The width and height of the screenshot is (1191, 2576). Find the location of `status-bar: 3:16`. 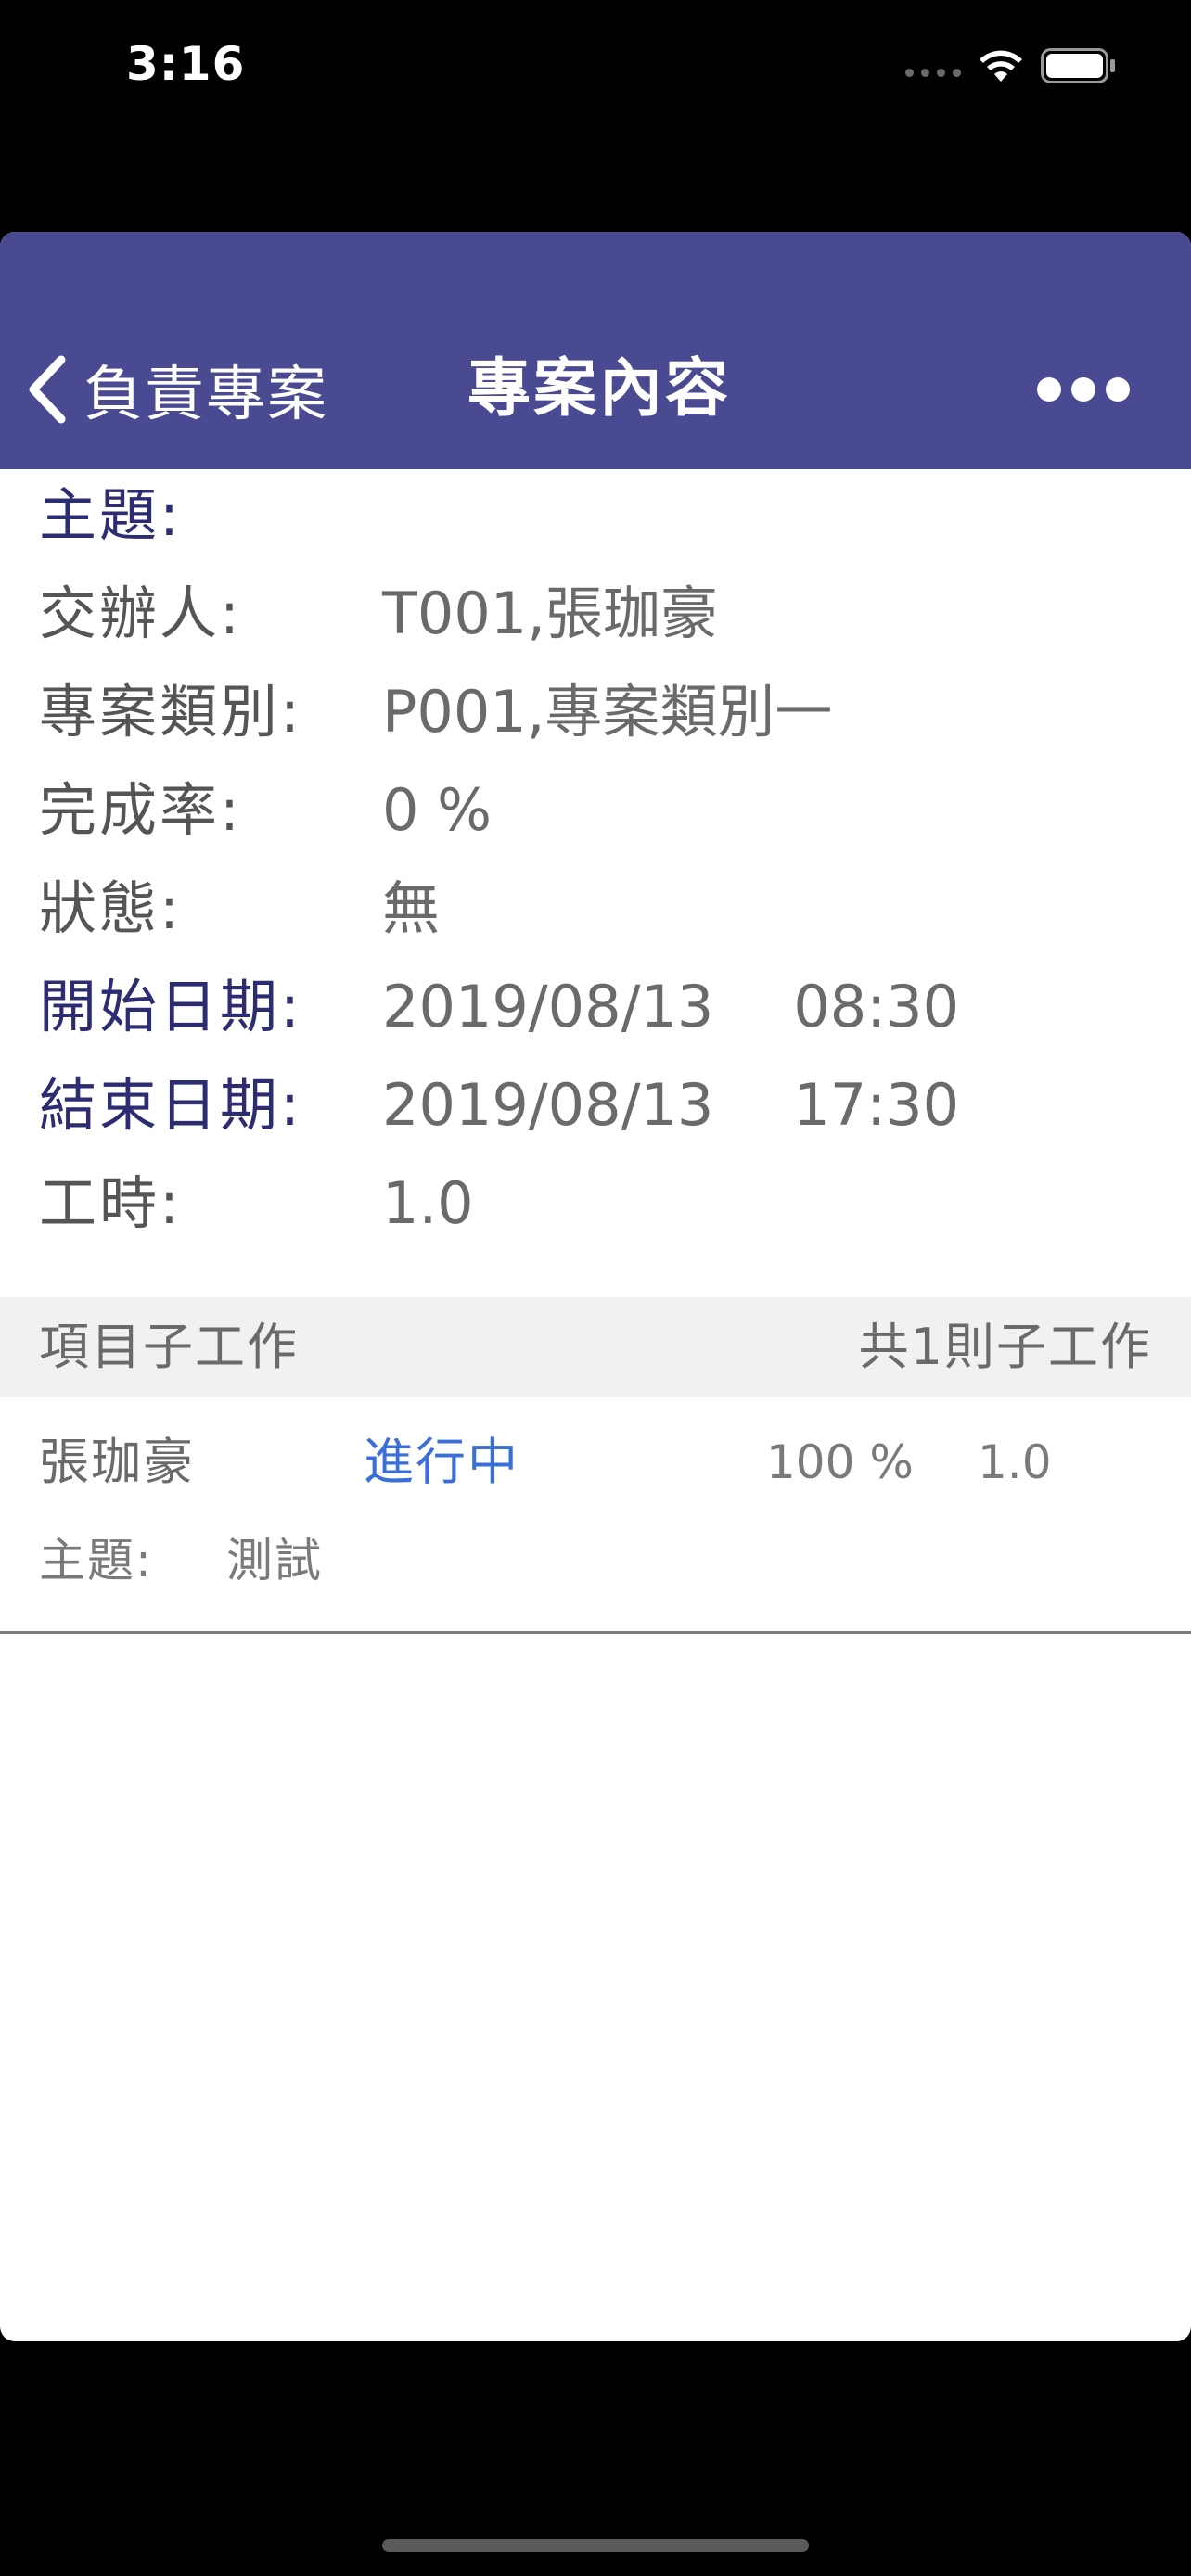

status-bar: 3:16 is located at coordinates (595, 68).